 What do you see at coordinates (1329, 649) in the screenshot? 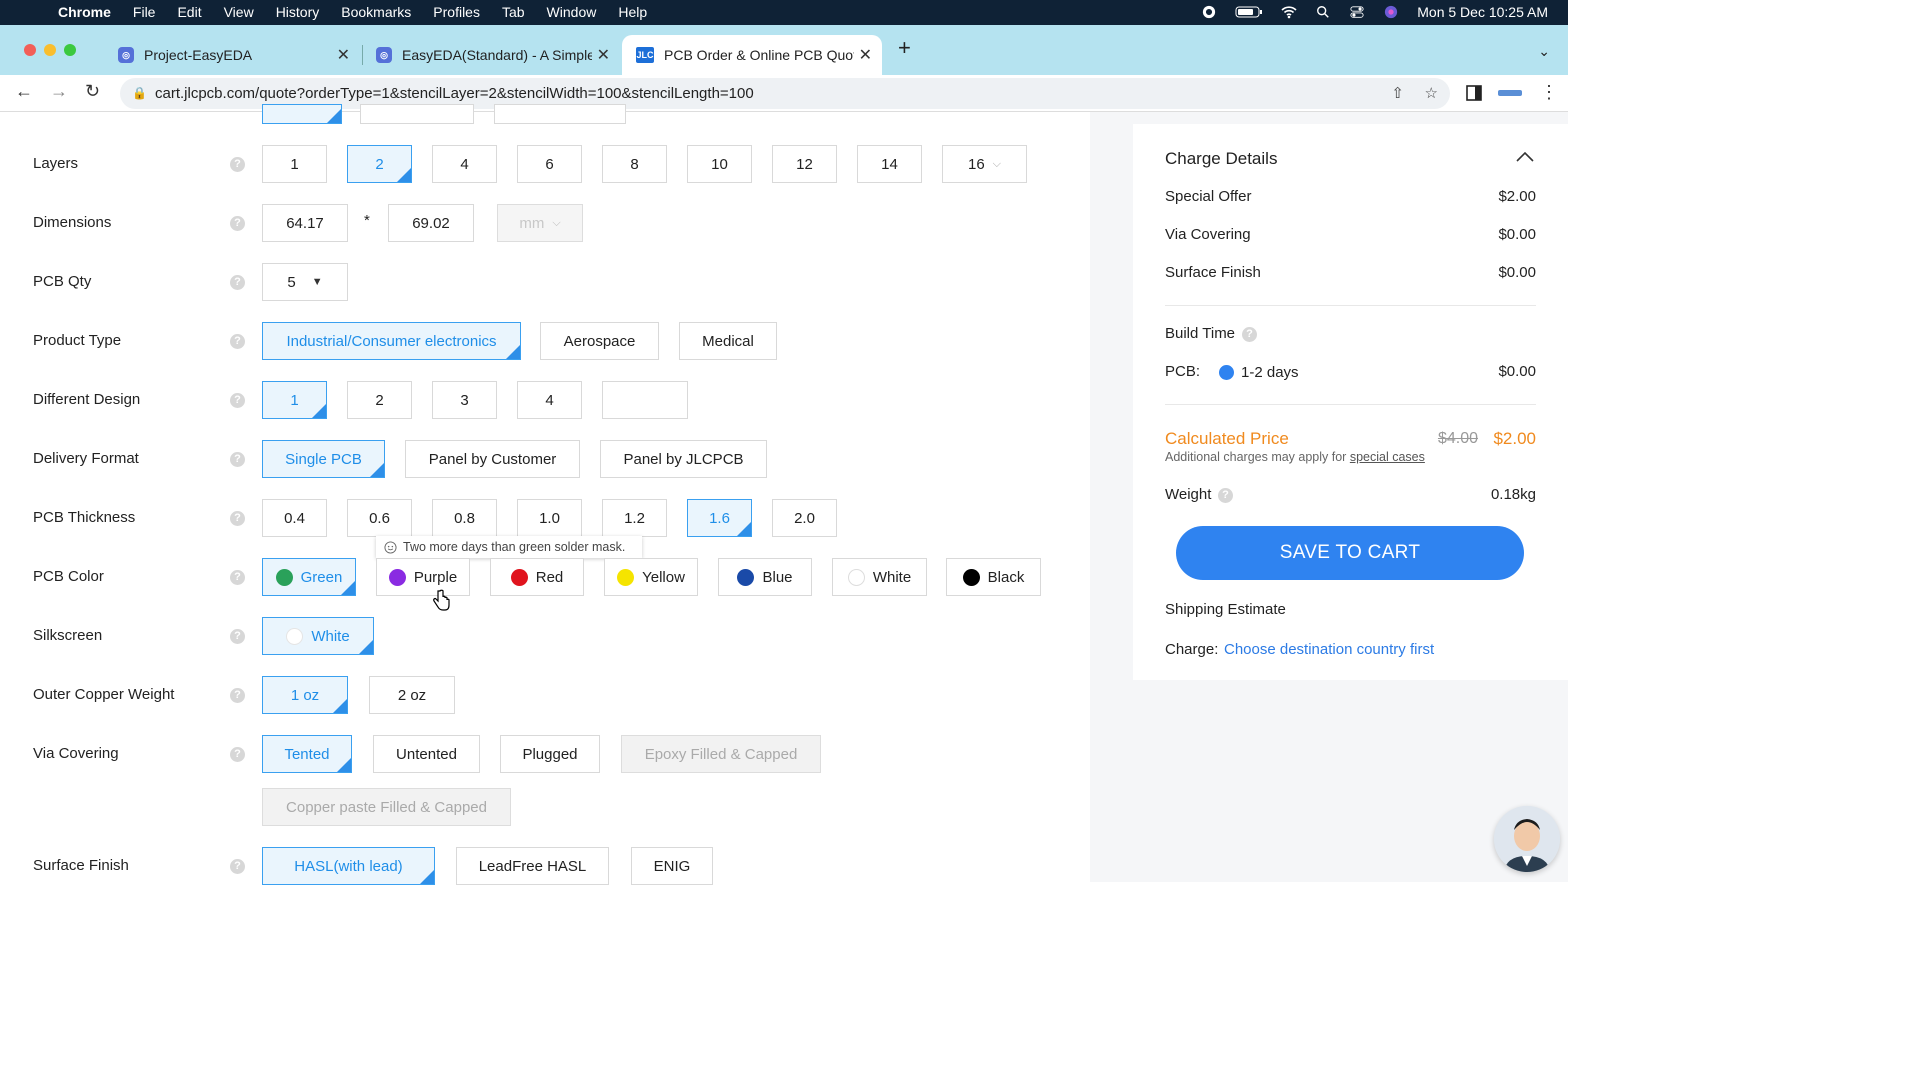
I see `choose-country-link: Choose destination country first` at bounding box center [1329, 649].